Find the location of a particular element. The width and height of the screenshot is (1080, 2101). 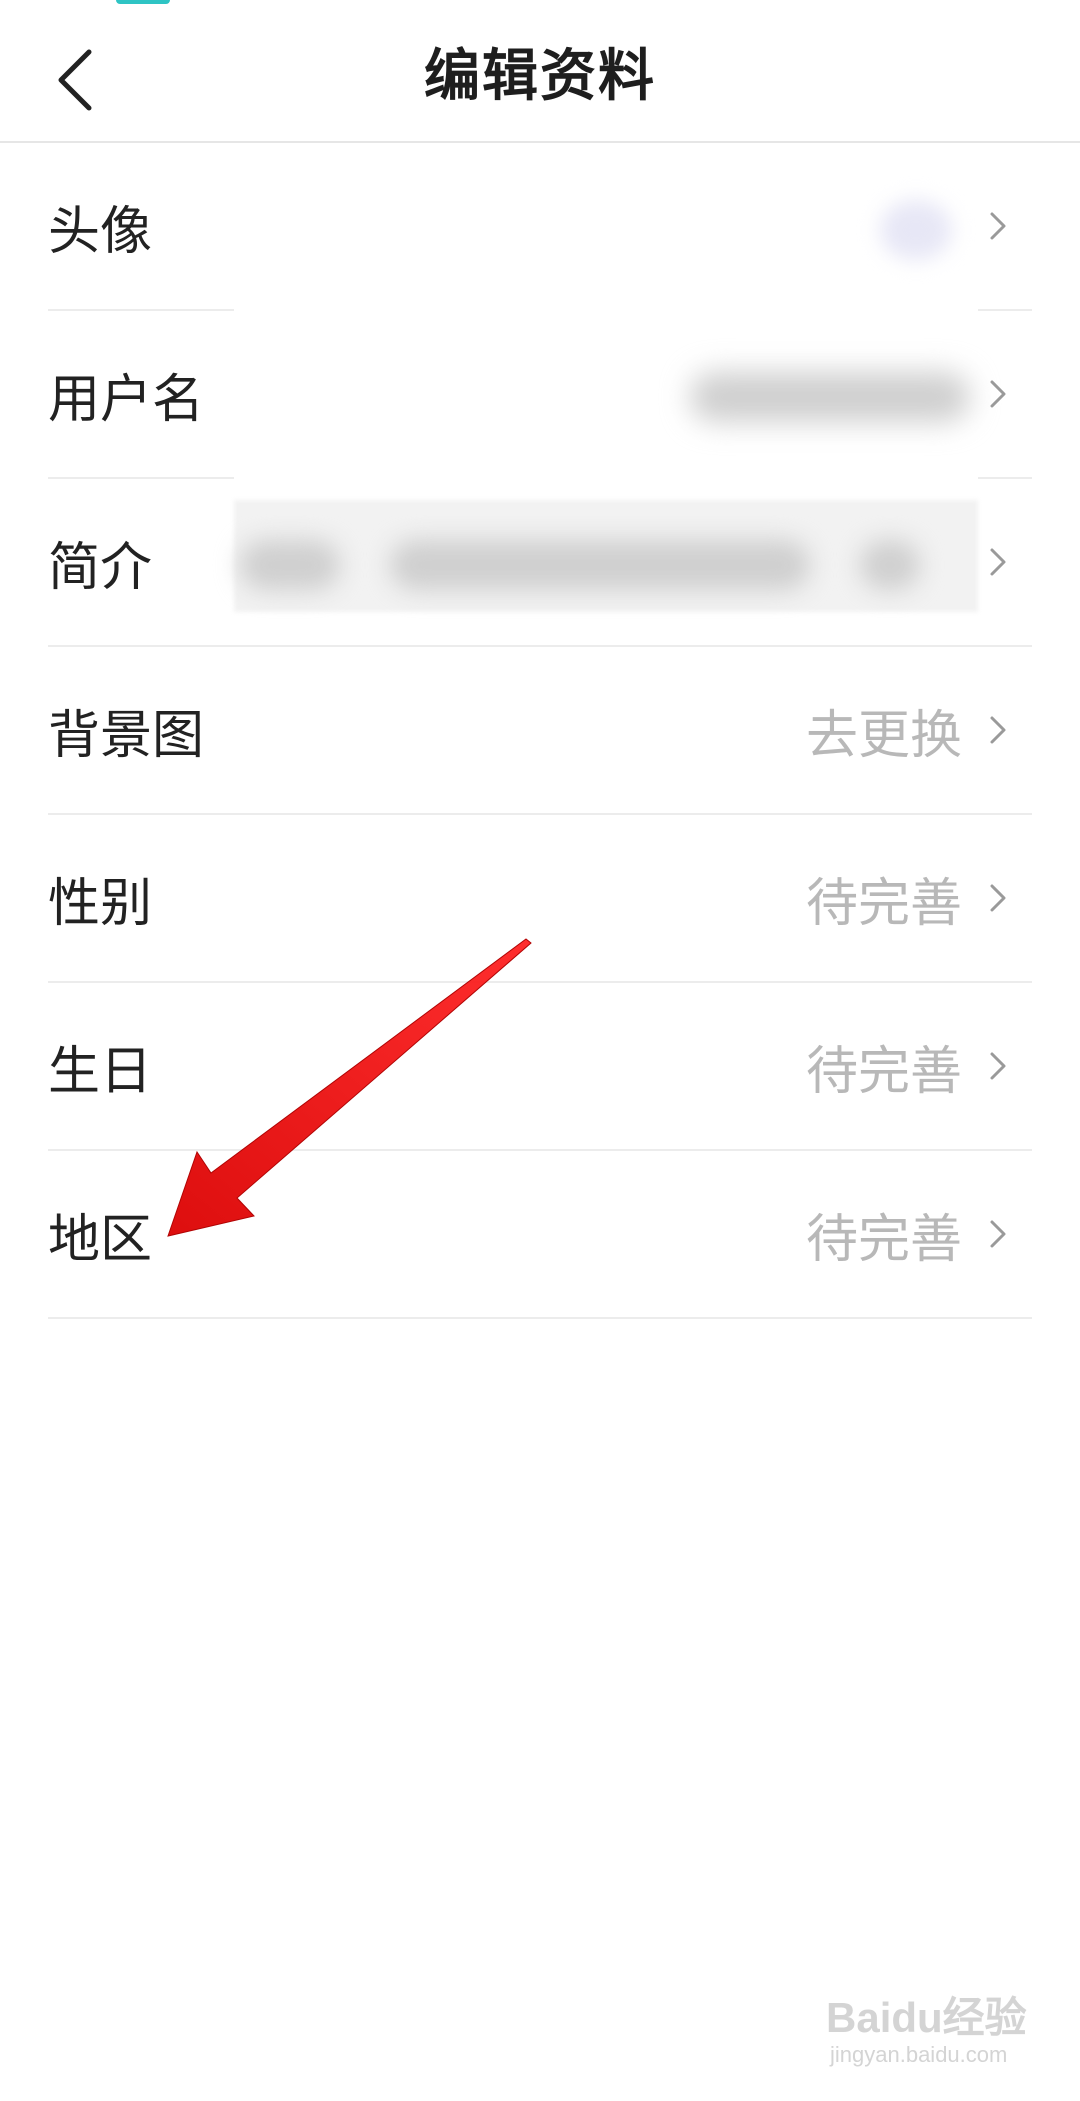

app-header: 编辑资料 is located at coordinates (540, 71).